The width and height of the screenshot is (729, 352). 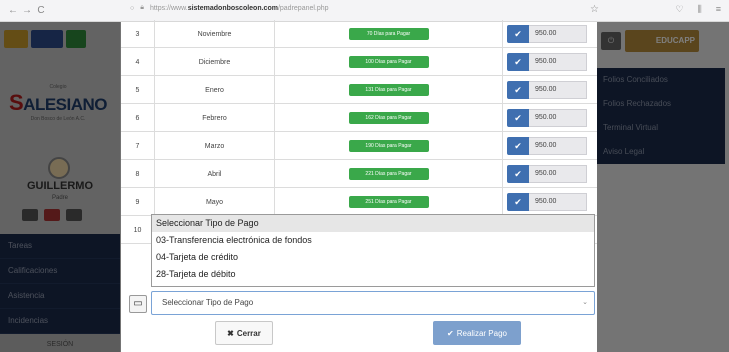 What do you see at coordinates (138, 118) in the screenshot?
I see `row-number: 6` at bounding box center [138, 118].